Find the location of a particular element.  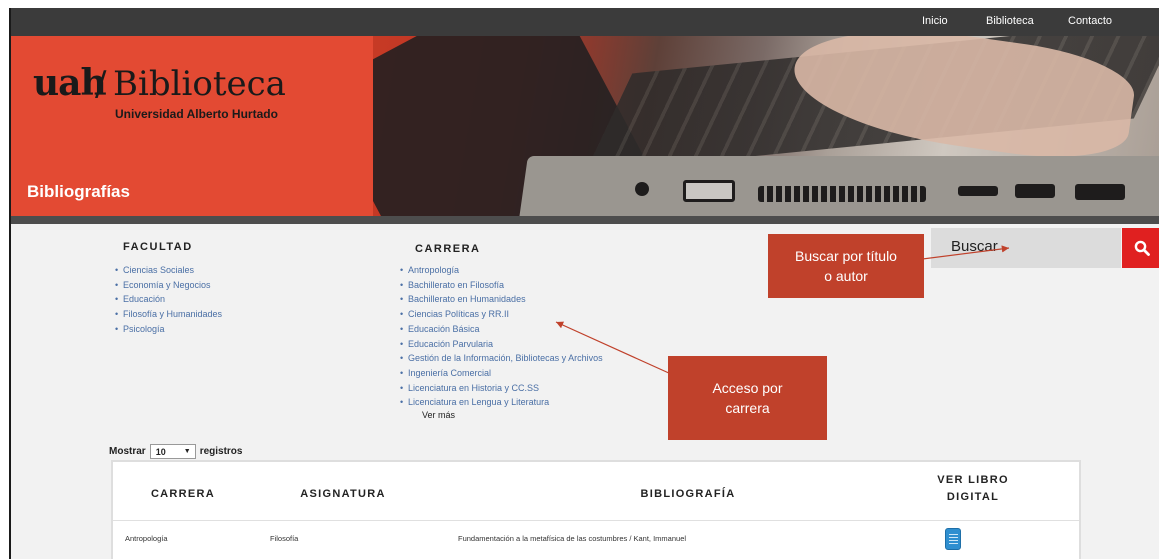

callout-acceso-text: Acceso por carrera is located at coordinates (747, 398).